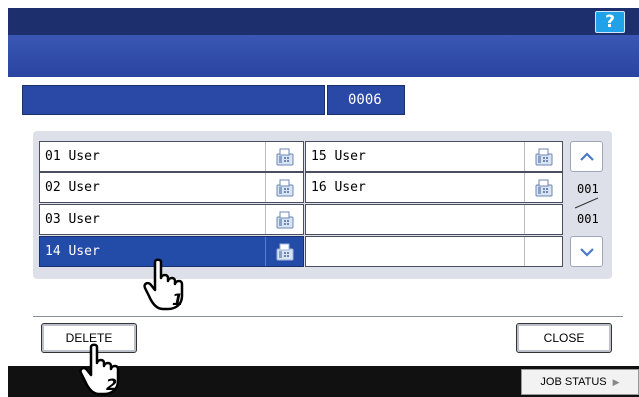 Image resolution: width=639 pixels, height=397 pixels. What do you see at coordinates (610, 22) in the screenshot?
I see `help-button: ?` at bounding box center [610, 22].